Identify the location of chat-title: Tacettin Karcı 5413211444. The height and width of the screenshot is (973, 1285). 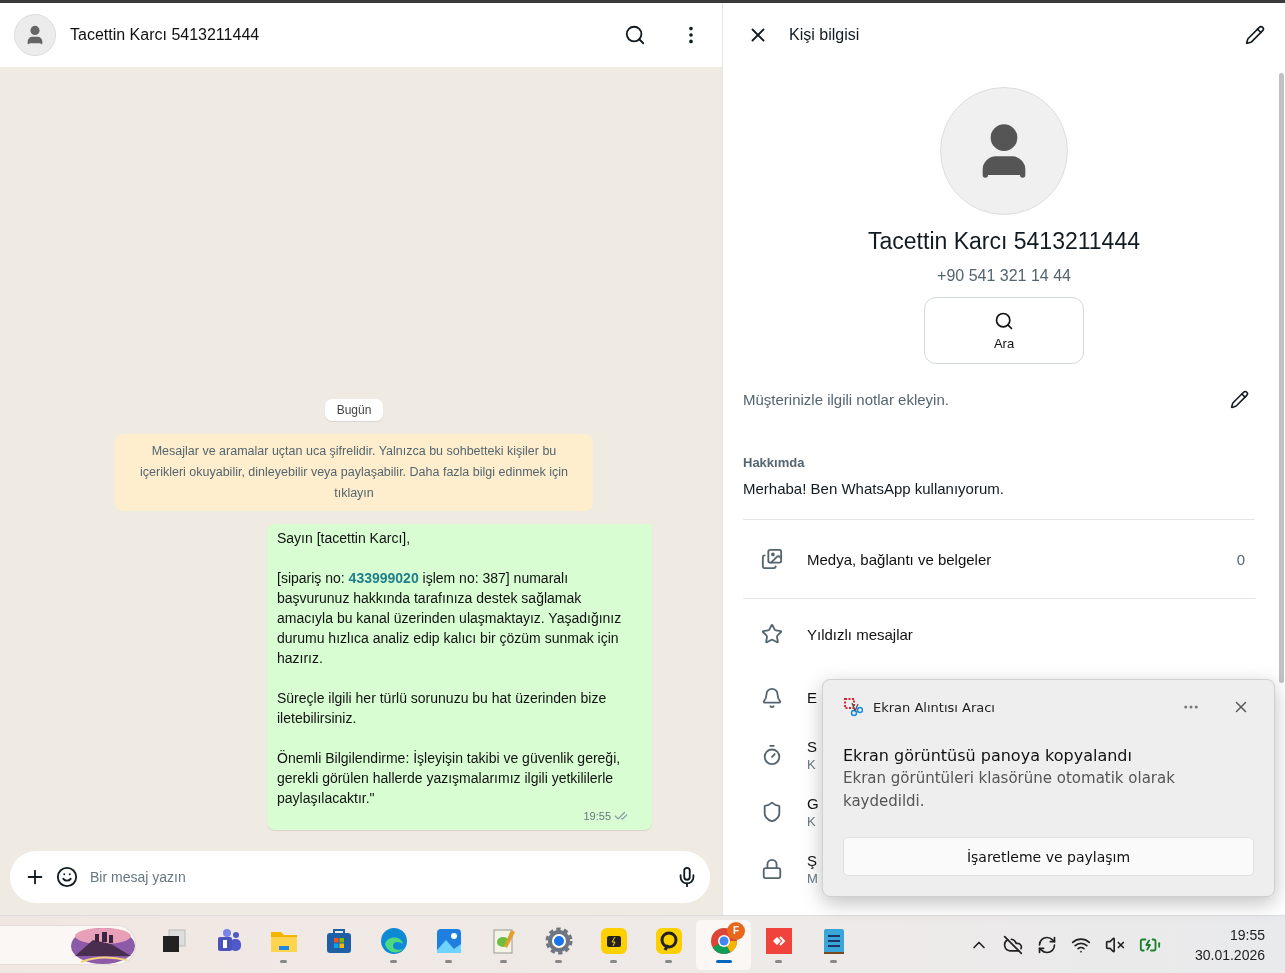
(165, 35).